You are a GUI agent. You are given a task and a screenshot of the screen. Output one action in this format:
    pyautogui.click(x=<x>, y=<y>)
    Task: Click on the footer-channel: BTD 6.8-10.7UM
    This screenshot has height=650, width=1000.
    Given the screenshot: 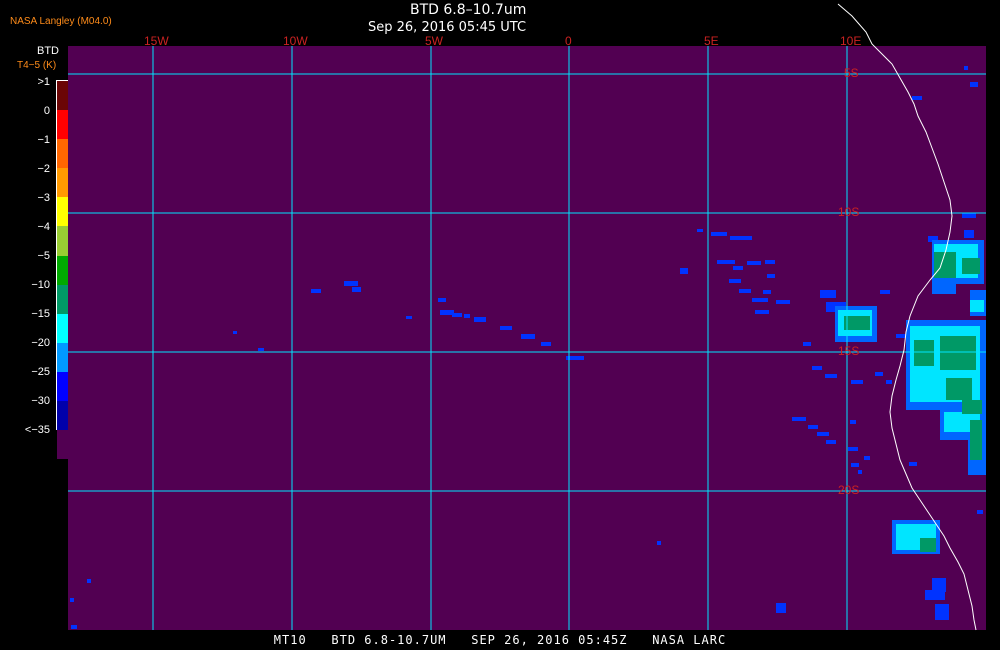 What is the action you would take?
    pyautogui.click(x=389, y=640)
    